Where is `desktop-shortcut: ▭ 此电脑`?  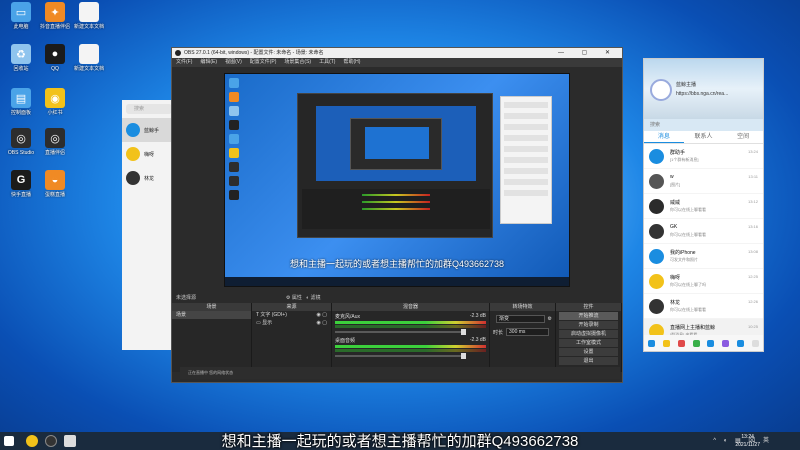 desktop-shortcut: ▭ 此电脑 is located at coordinates (21, 16).